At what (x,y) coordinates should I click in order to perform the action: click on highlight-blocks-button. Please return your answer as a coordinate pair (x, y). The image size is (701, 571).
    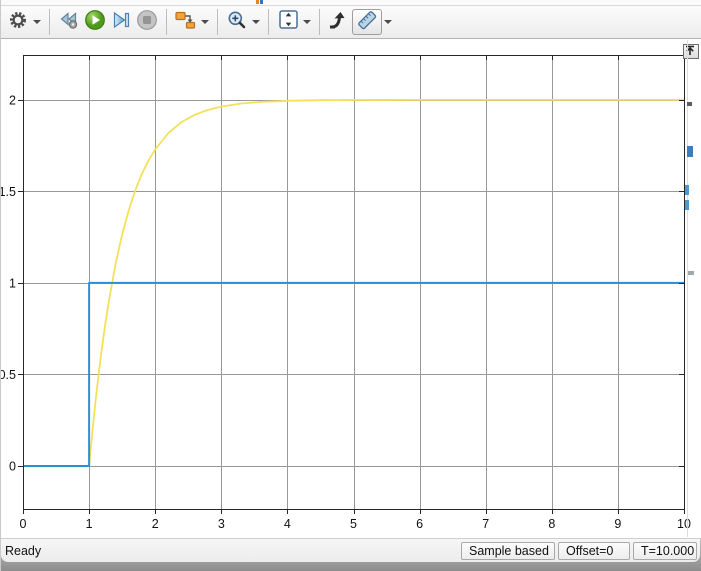
    Looking at the image, I should click on (186, 22).